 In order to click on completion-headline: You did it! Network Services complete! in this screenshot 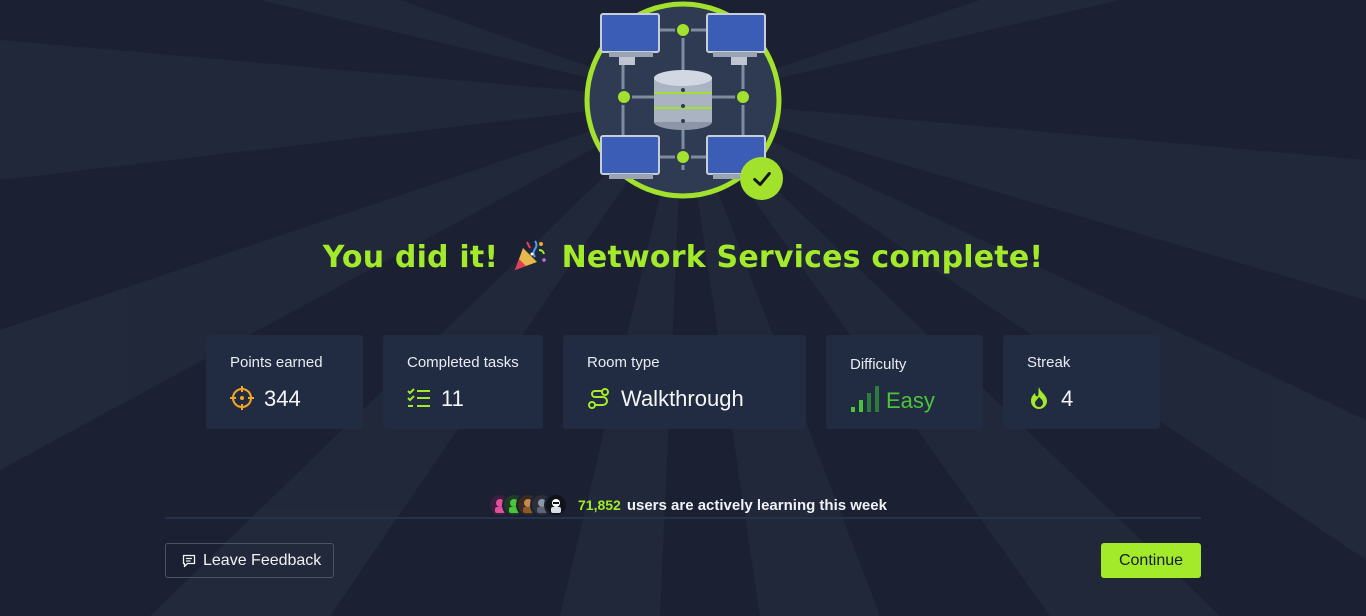, I will do `click(683, 259)`.